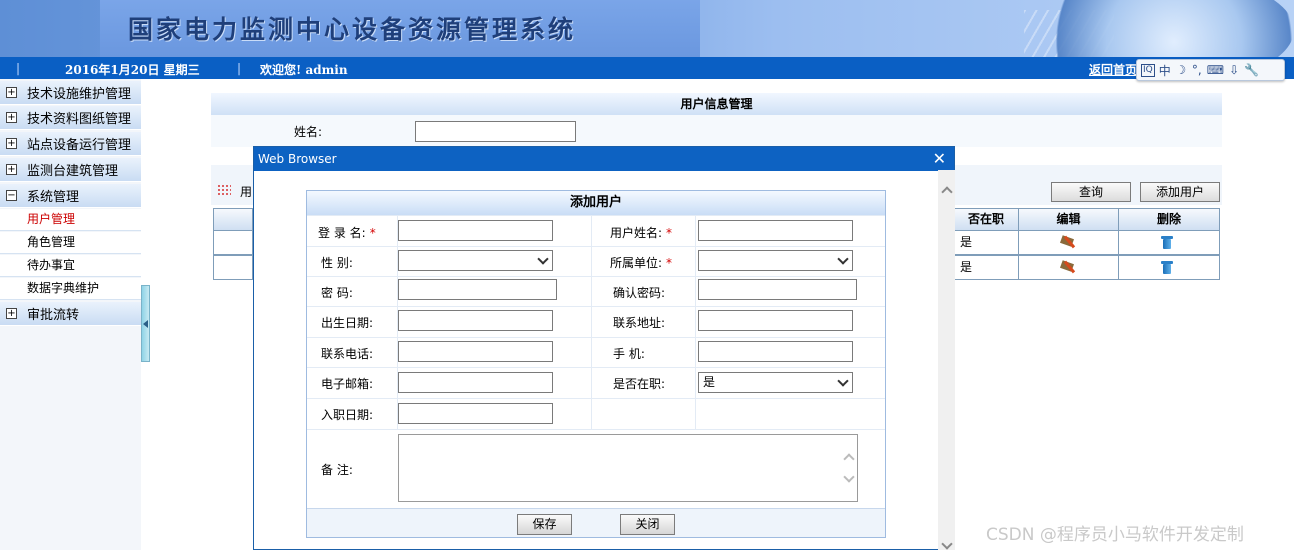  Describe the element at coordinates (775, 382) in the screenshot. I see `employed-select: 是` at that location.